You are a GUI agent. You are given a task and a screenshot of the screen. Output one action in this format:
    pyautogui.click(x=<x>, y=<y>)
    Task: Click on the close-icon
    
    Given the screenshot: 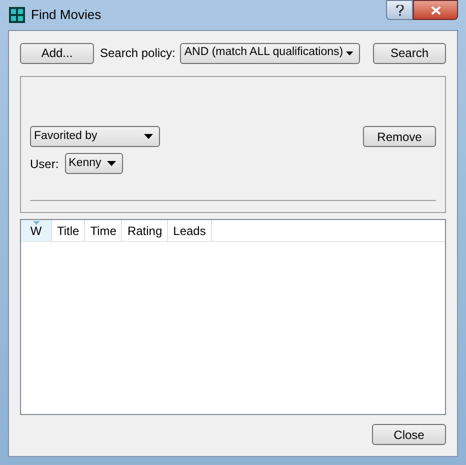 What is the action you would take?
    pyautogui.click(x=435, y=10)
    